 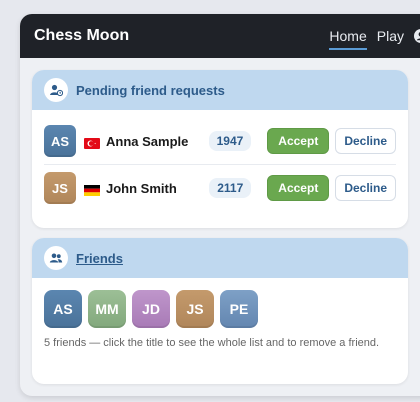 I want to click on nav-play: Play, so click(x=390, y=36).